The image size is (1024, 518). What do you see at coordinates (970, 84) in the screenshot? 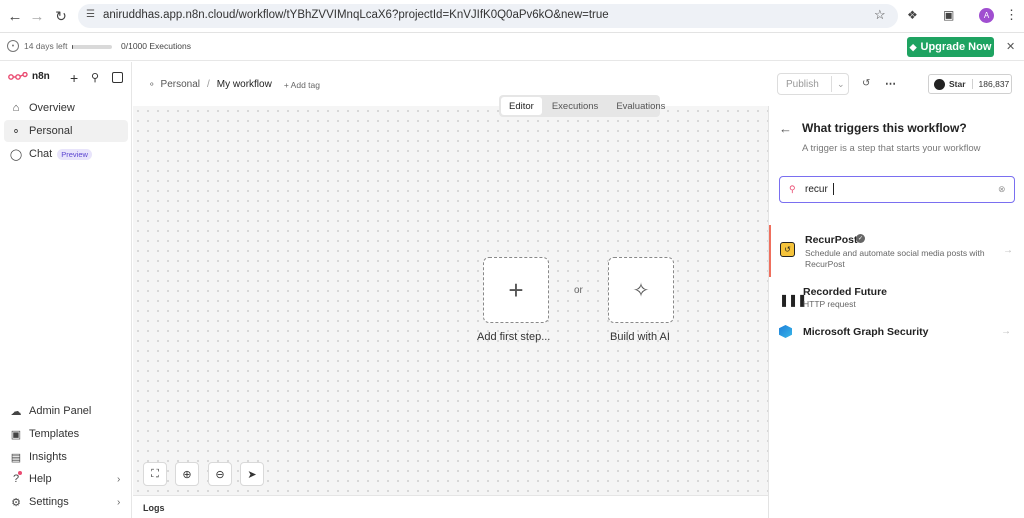
I see `github-star-button: Star 186,837` at bounding box center [970, 84].